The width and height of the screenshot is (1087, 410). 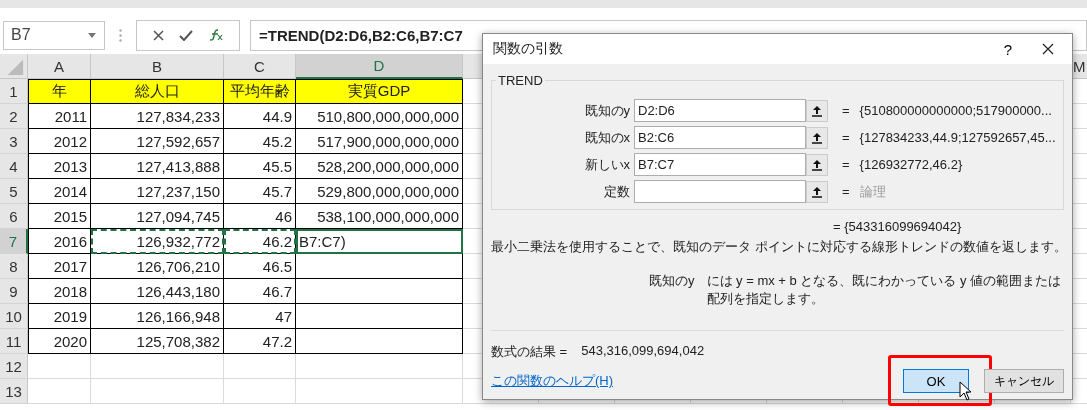 I want to click on formula-result-value: 543,316,099,694,042, so click(x=643, y=351).